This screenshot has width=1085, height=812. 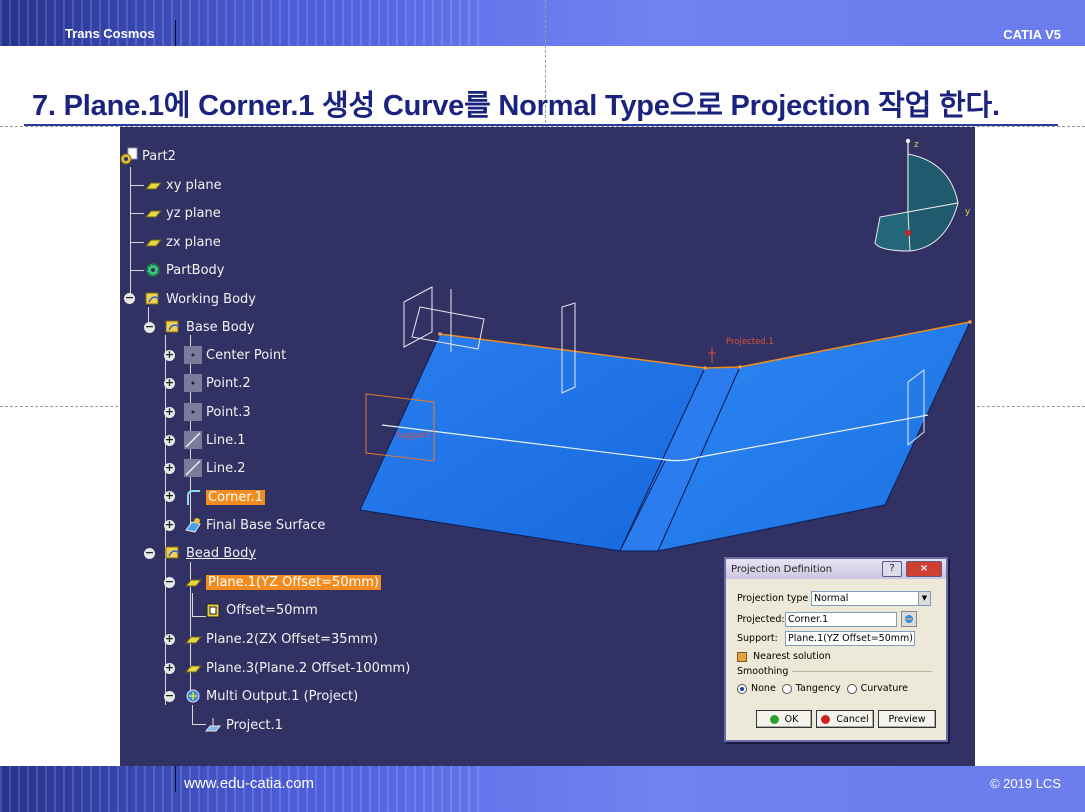 I want to click on parameter-icon, so click(x=213, y=610).